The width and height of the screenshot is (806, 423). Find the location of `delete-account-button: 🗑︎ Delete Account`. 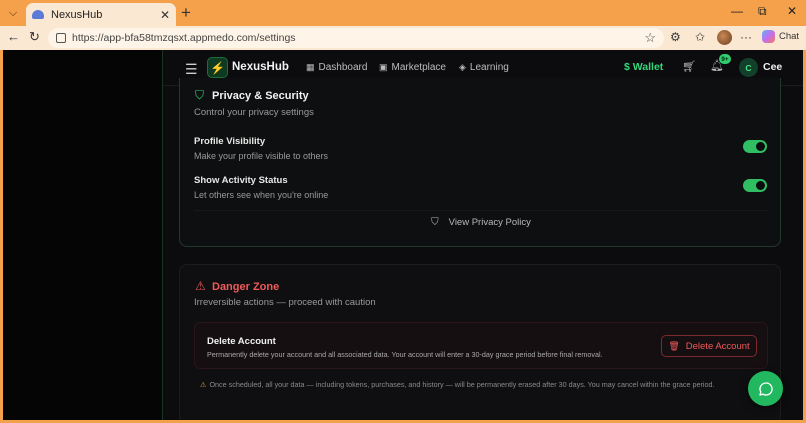

delete-account-button: 🗑︎ Delete Account is located at coordinates (709, 346).